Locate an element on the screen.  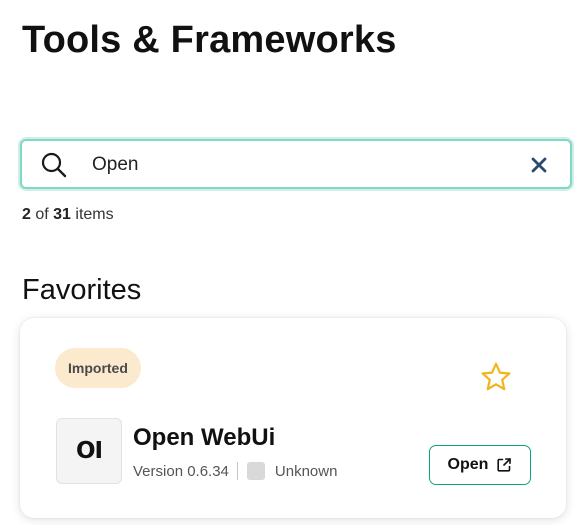
open-button: Open is located at coordinates (480, 465).